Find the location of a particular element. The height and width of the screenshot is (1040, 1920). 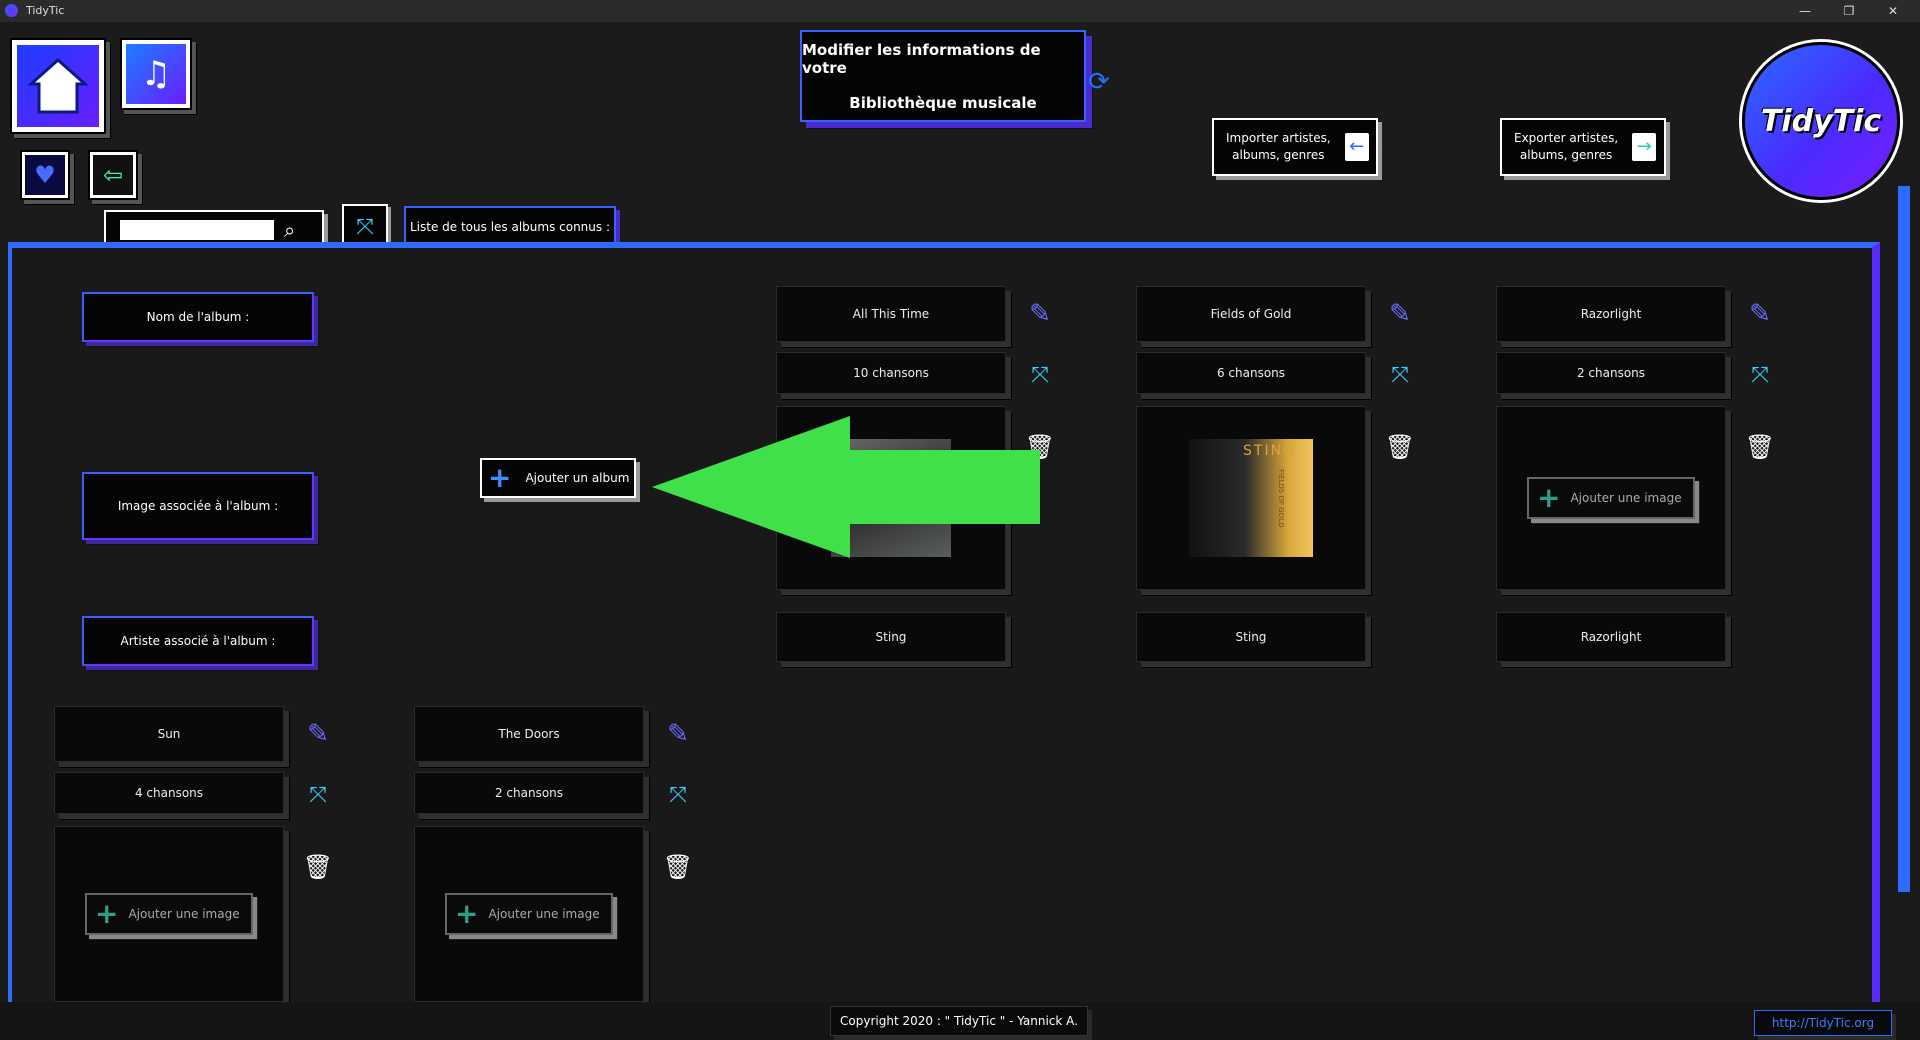

album-songs: 4 chansons is located at coordinates (169, 793).